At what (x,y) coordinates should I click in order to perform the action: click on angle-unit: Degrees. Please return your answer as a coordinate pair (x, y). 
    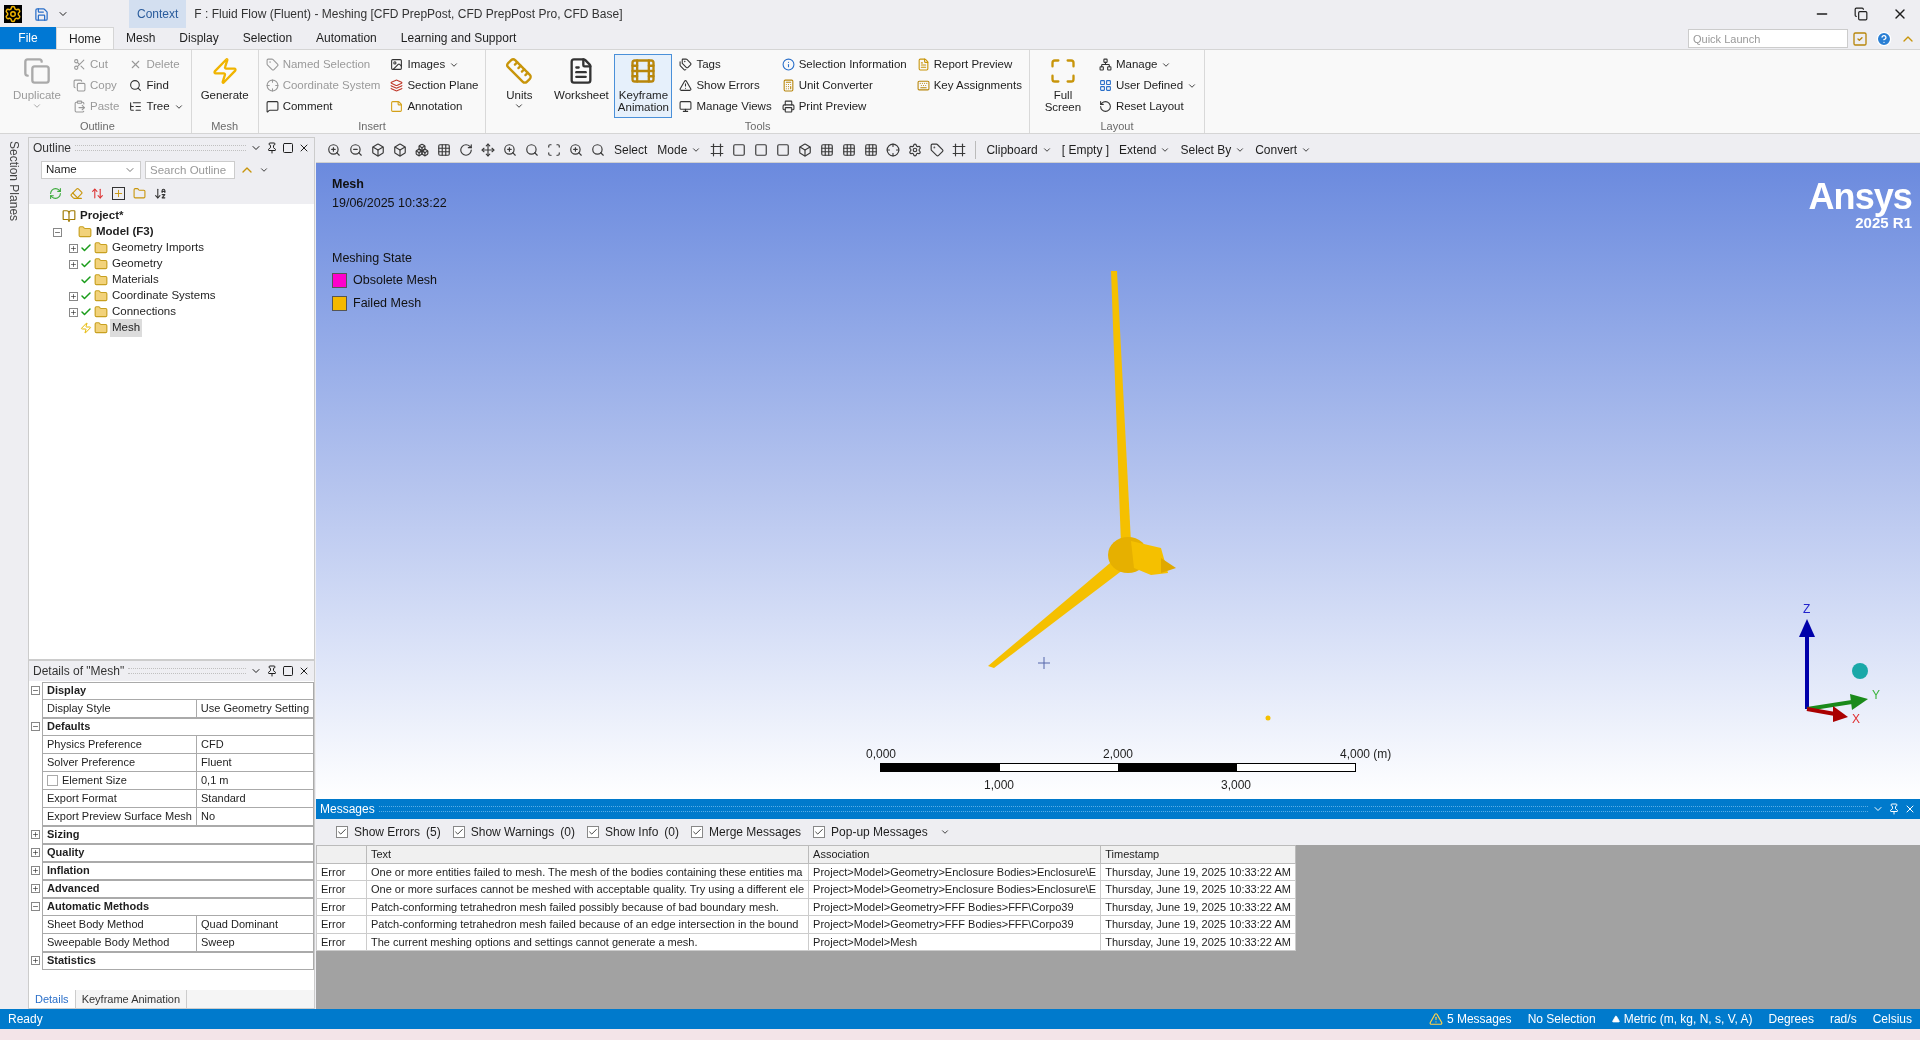
    Looking at the image, I should click on (1791, 1019).